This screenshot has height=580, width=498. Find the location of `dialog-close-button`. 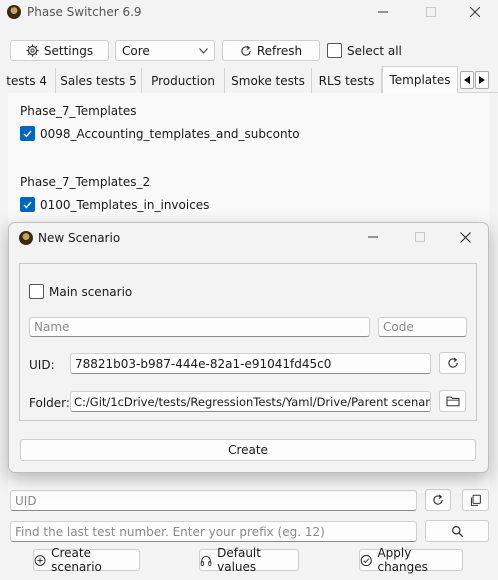

dialog-close-button is located at coordinates (465, 237).